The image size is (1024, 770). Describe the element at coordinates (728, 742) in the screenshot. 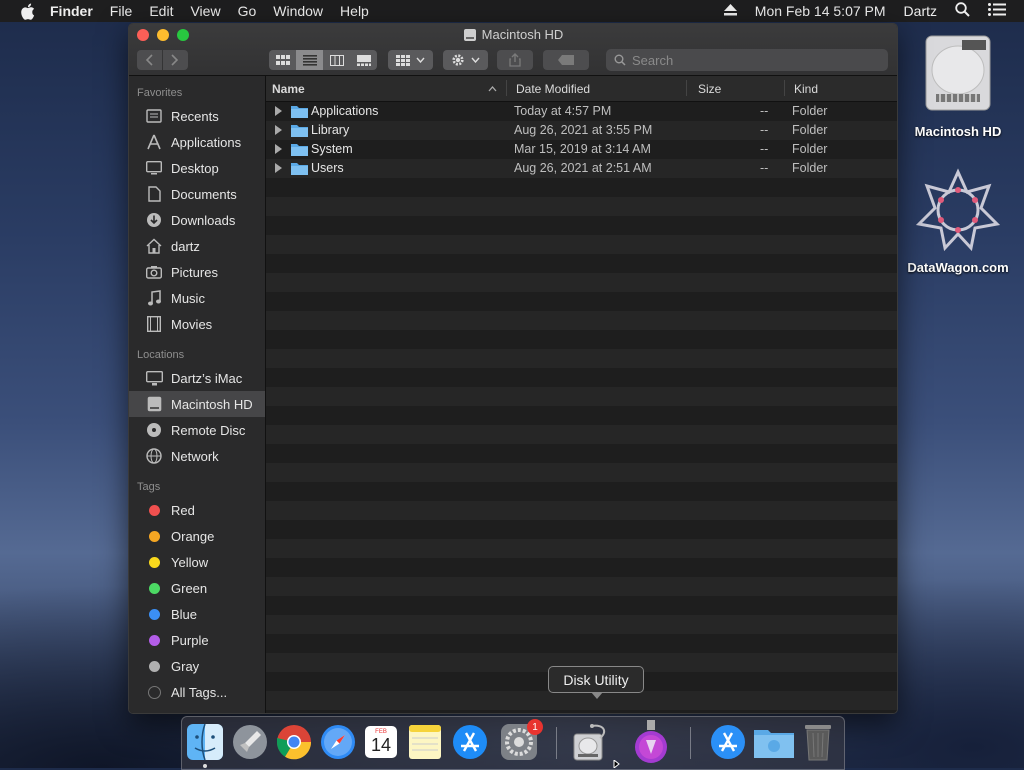

I see `dock-app-store-downloads` at that location.